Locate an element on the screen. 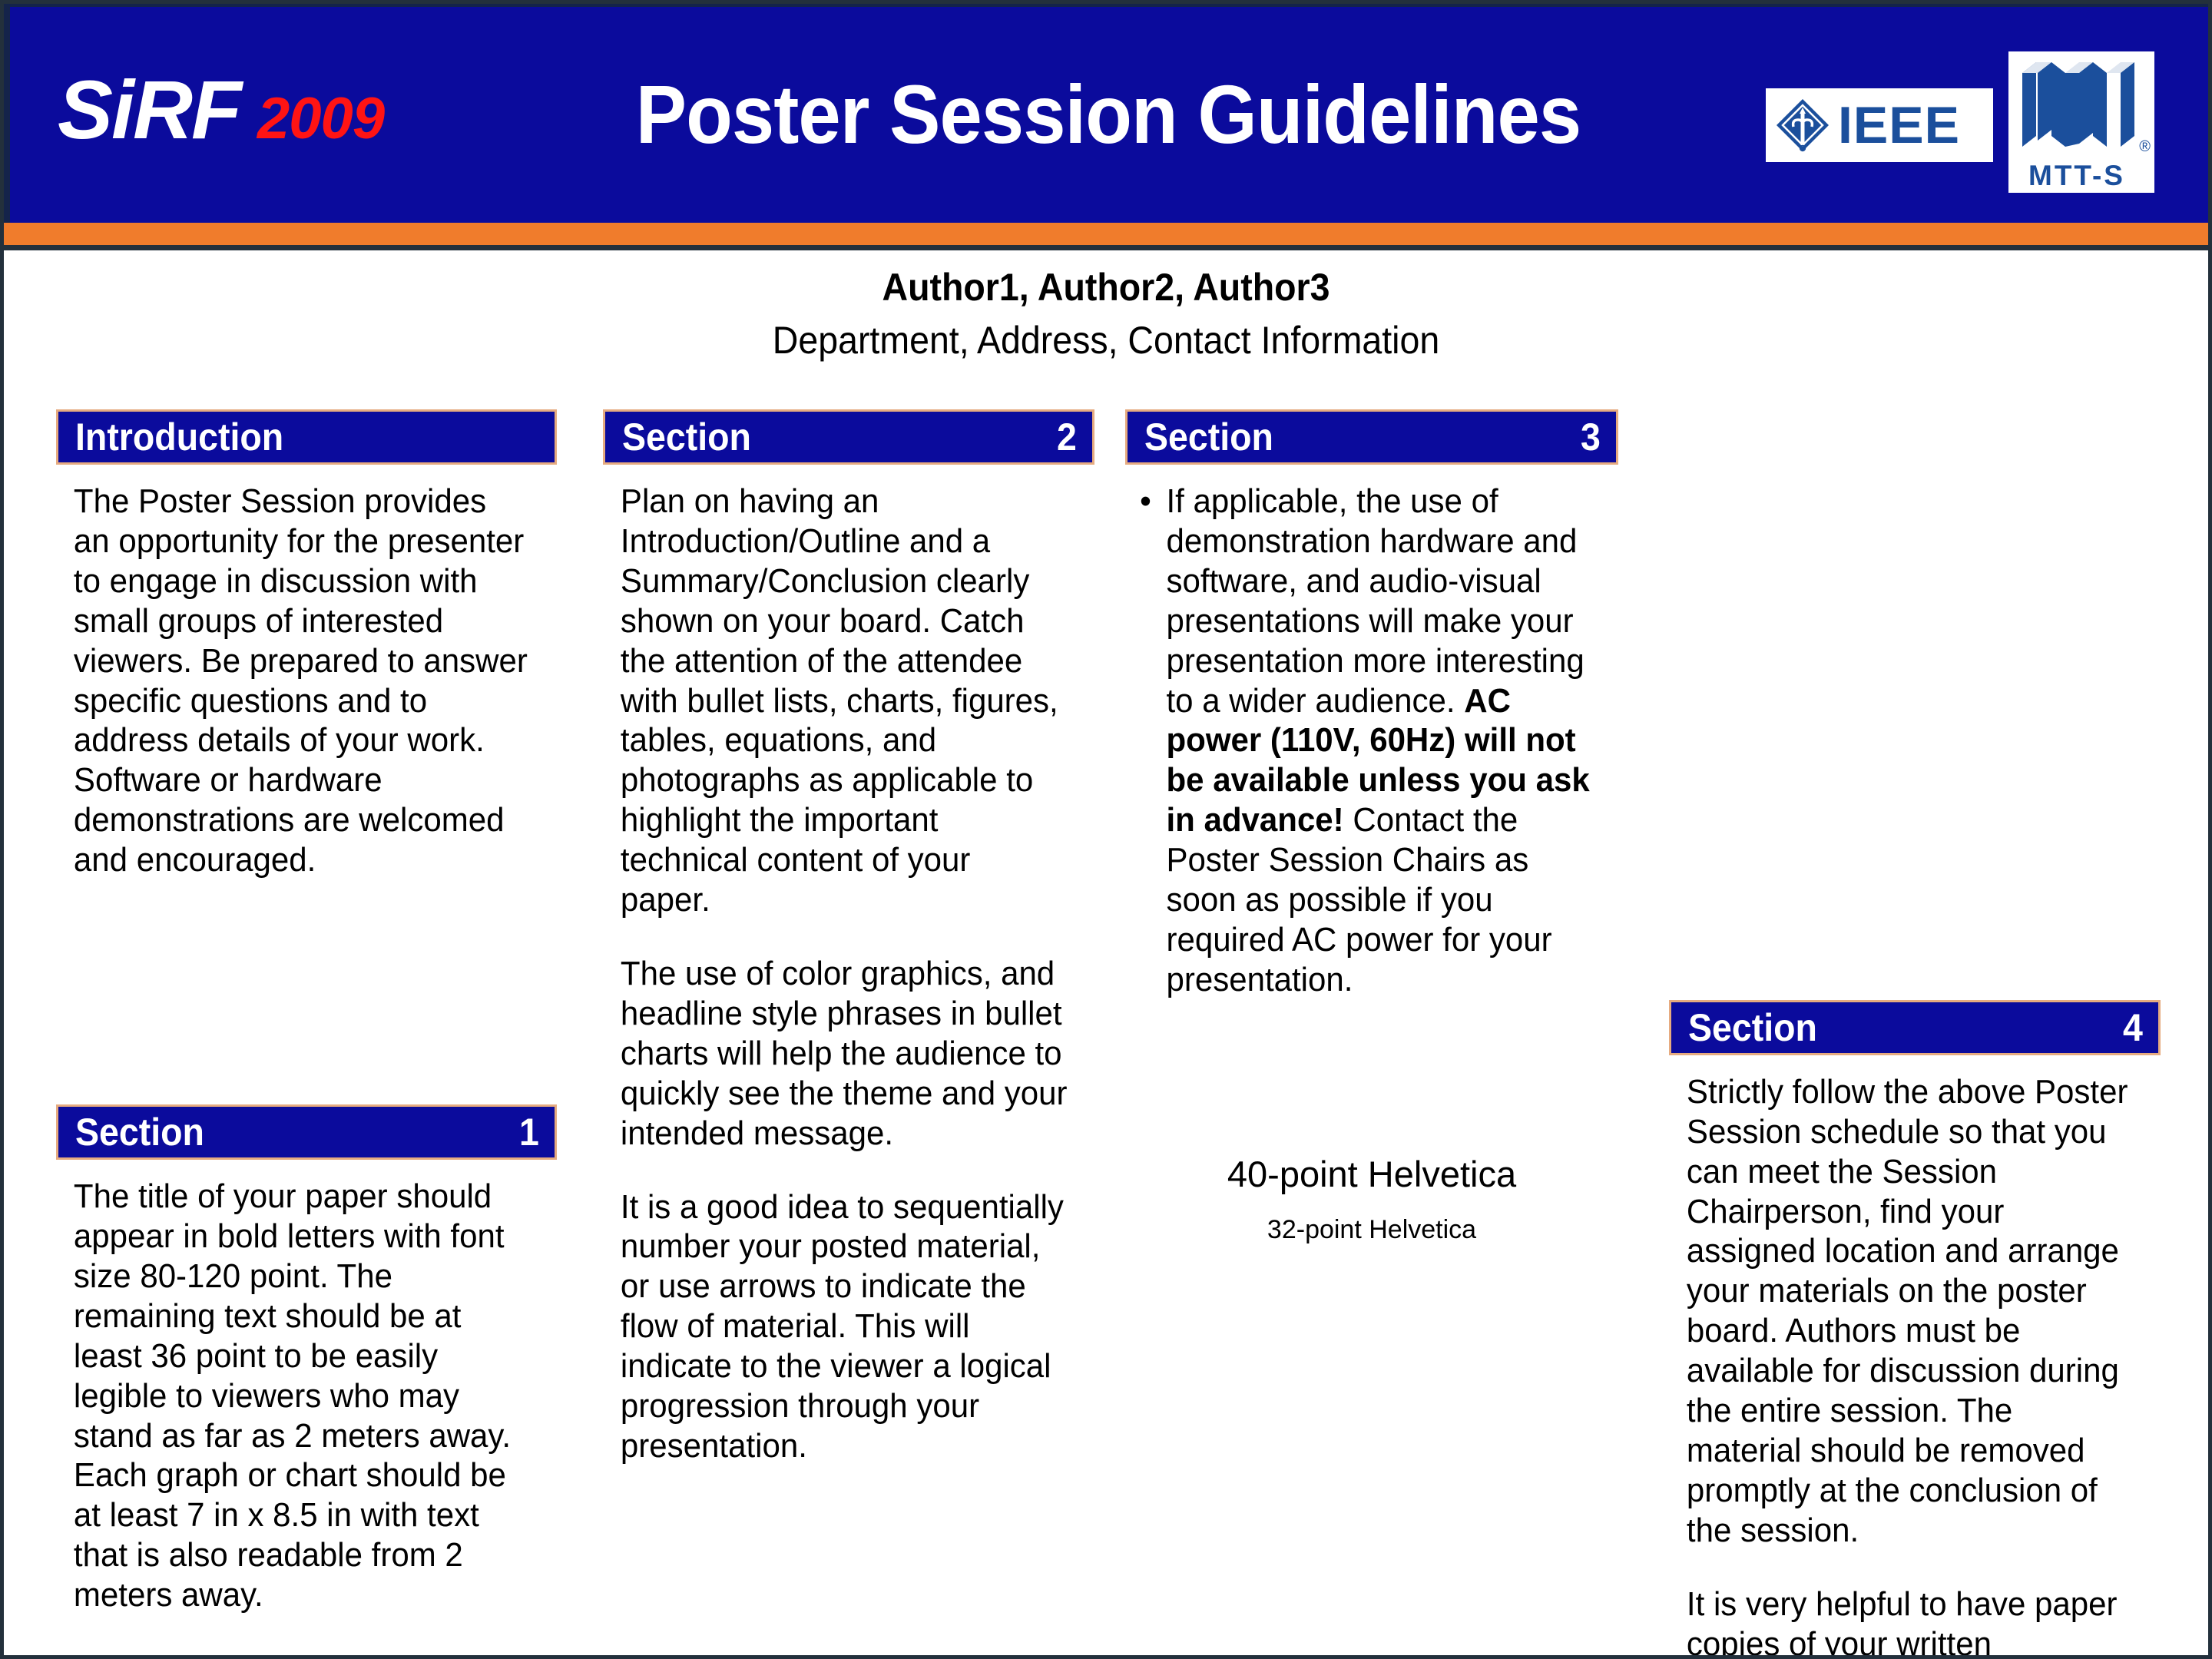 The height and width of the screenshot is (1659, 2212). page-title: Poster Session Guidelines is located at coordinates (1108, 115).